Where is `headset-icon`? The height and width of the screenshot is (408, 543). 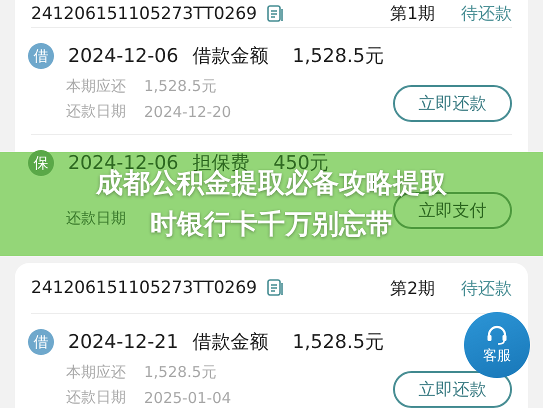 headset-icon is located at coordinates (497, 335).